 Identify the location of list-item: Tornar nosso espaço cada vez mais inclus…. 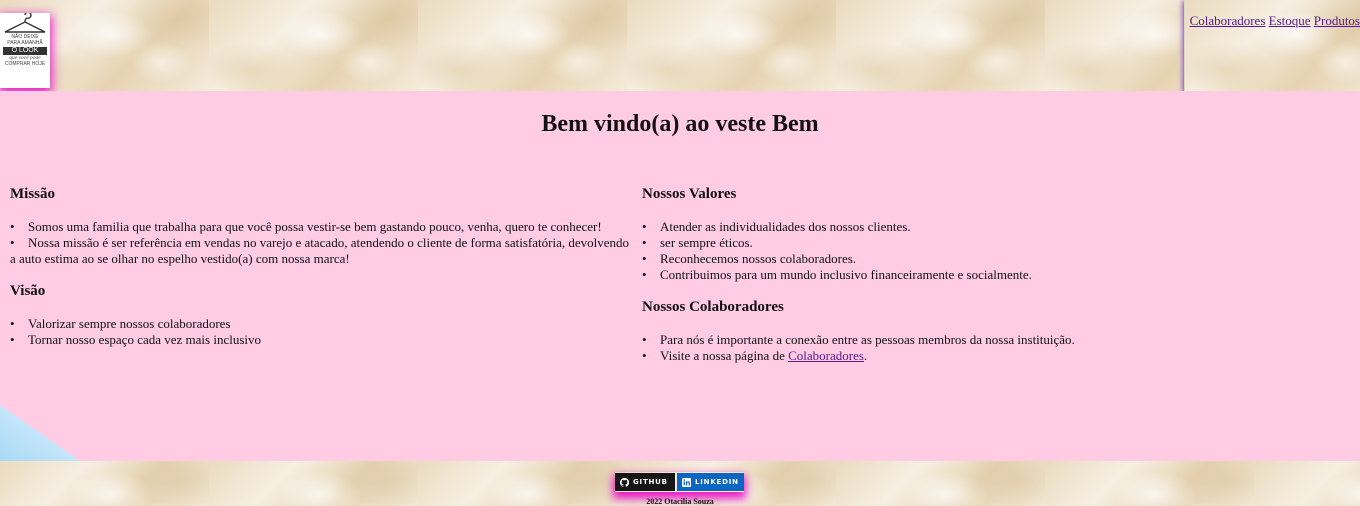
(320, 340).